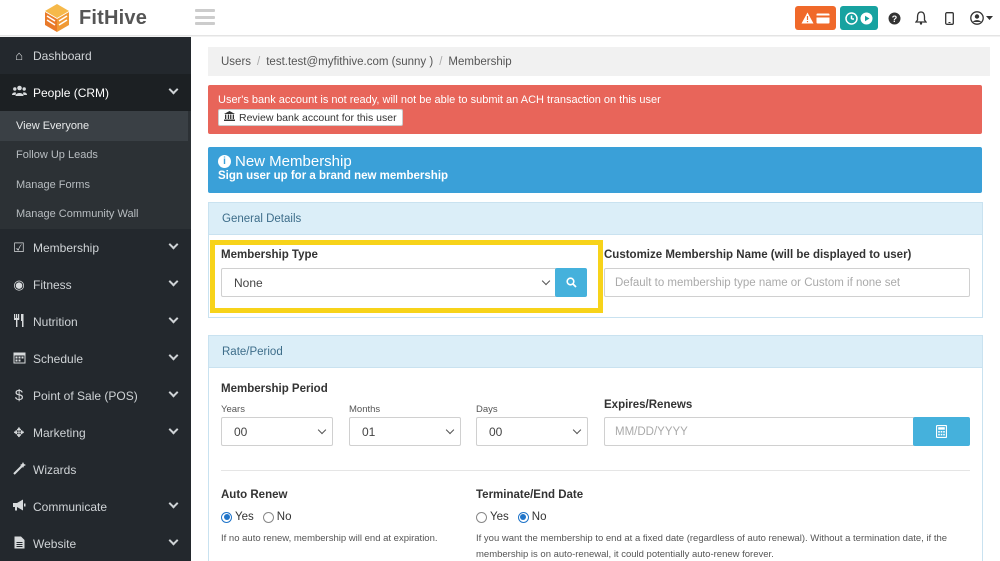 The image size is (1000, 561). I want to click on bank-icon, so click(229, 117).